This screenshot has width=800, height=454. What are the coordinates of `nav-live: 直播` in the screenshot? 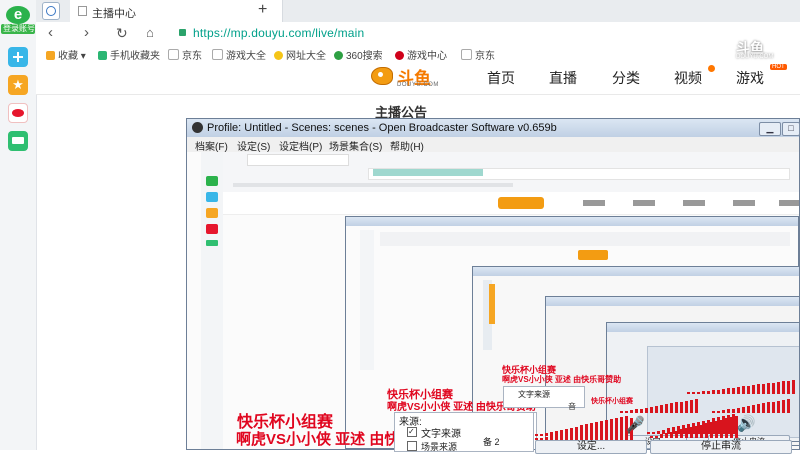 It's located at (563, 78).